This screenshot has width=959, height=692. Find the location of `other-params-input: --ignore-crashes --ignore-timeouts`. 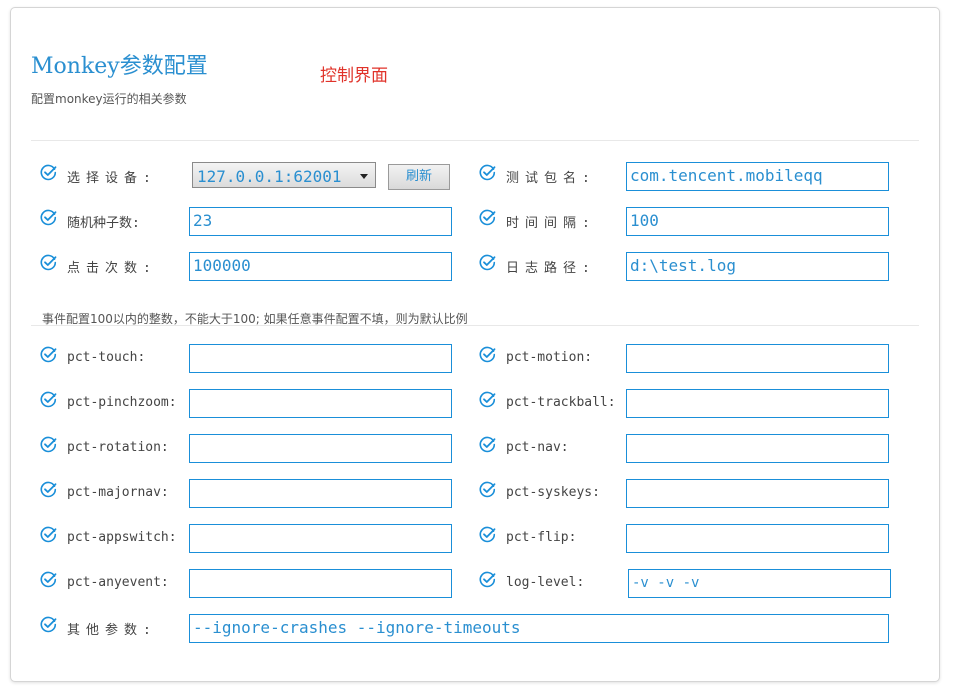

other-params-input: --ignore-crashes --ignore-timeouts is located at coordinates (539, 628).